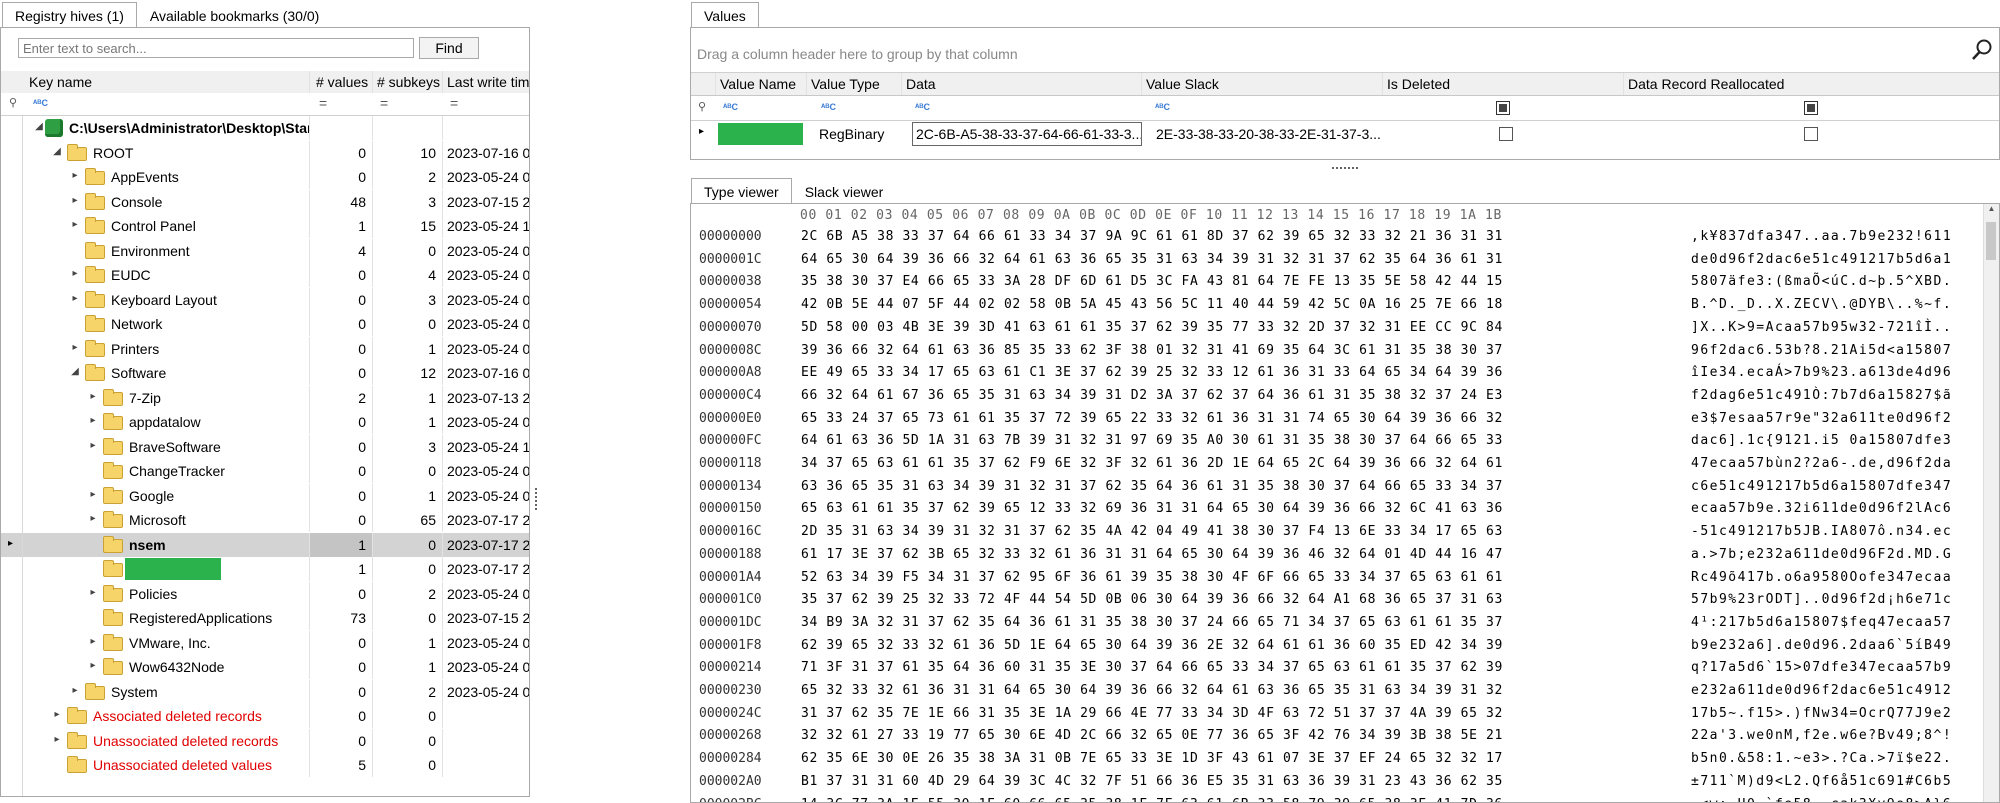 The image size is (2000, 803). What do you see at coordinates (1991, 211) in the screenshot?
I see `scroll-up-arrow: ▲` at bounding box center [1991, 211].